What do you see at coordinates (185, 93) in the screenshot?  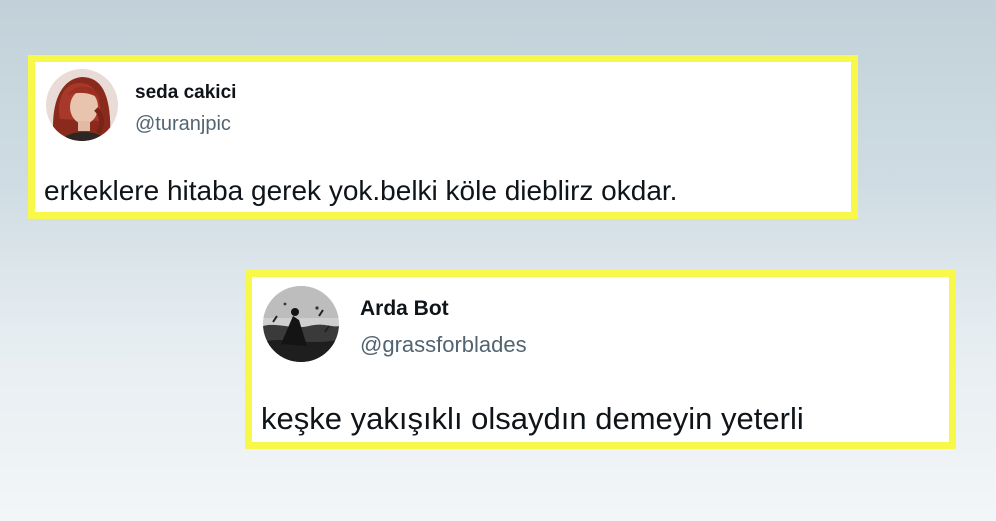 I see `author-name: seda cakici` at bounding box center [185, 93].